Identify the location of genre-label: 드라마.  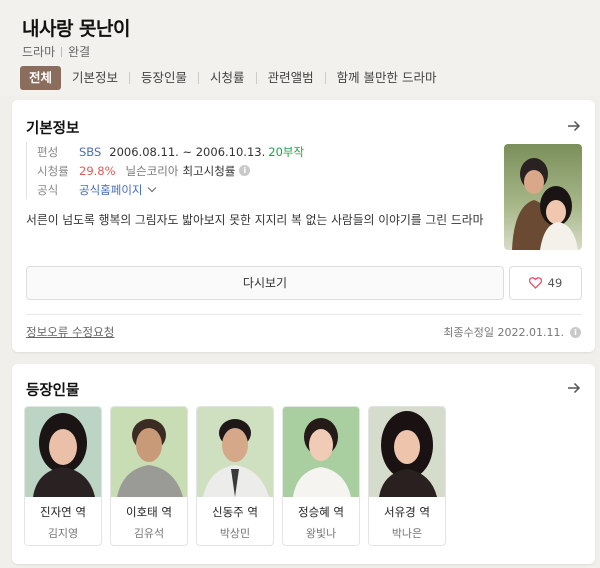
(39, 52).